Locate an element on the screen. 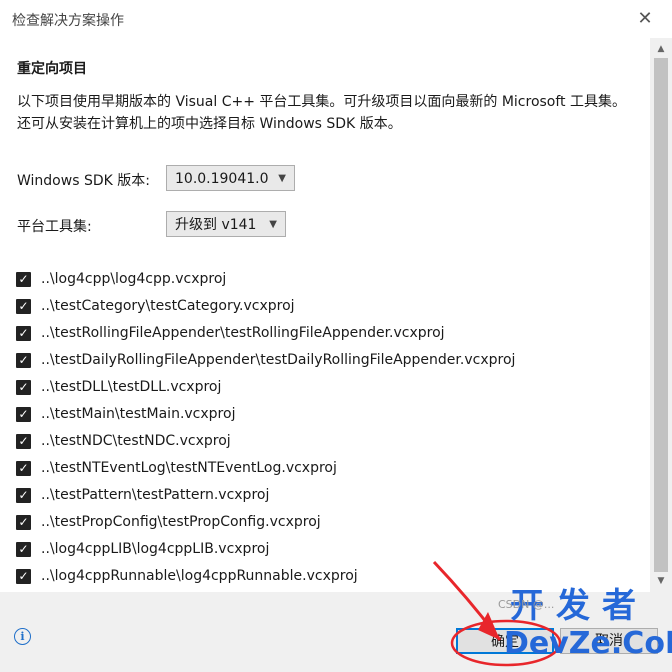  vertical-scrollbar: ▲ ▼ is located at coordinates (661, 315).